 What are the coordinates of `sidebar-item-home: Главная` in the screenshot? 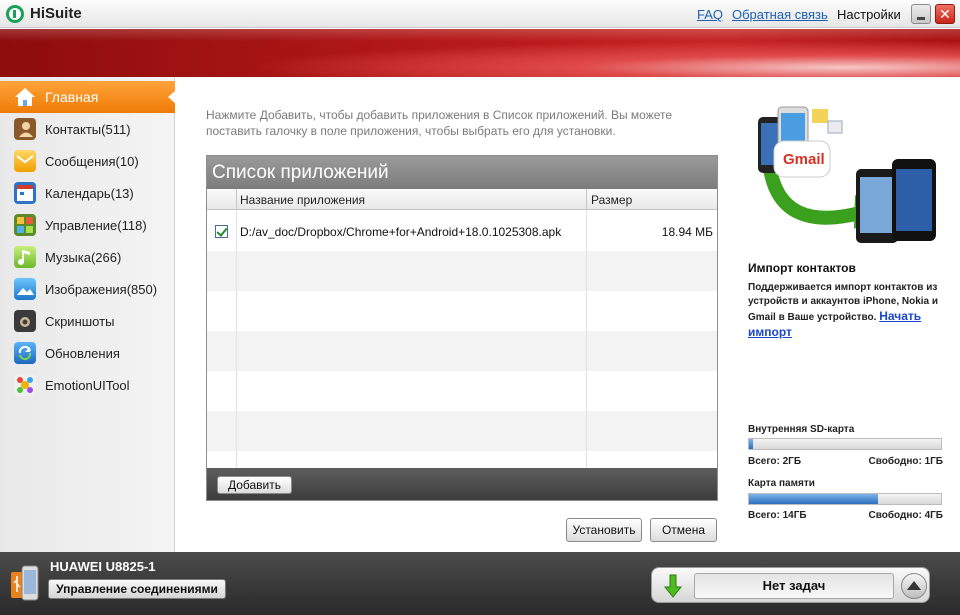 It's located at (88, 97).